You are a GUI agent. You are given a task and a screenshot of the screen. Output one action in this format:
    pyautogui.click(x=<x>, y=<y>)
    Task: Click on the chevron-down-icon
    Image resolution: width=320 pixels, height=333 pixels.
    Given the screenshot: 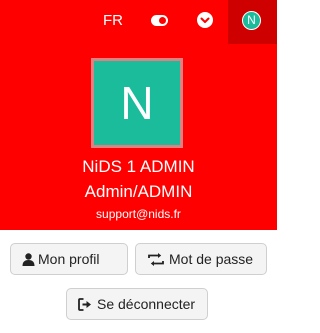 What is the action you would take?
    pyautogui.click(x=205, y=20)
    